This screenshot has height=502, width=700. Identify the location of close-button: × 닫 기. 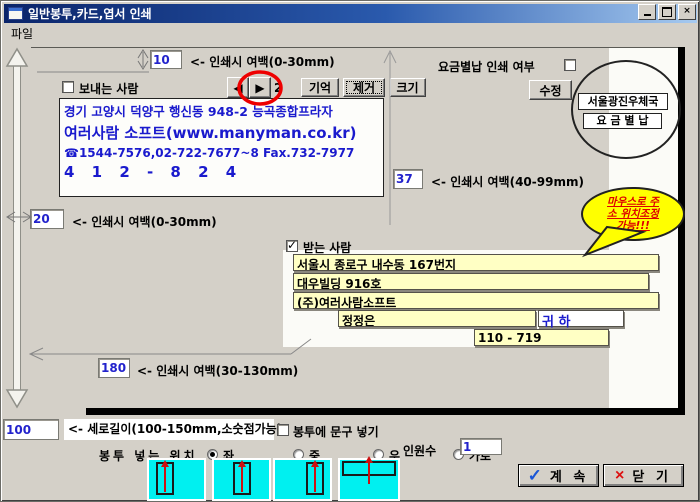
(643, 475).